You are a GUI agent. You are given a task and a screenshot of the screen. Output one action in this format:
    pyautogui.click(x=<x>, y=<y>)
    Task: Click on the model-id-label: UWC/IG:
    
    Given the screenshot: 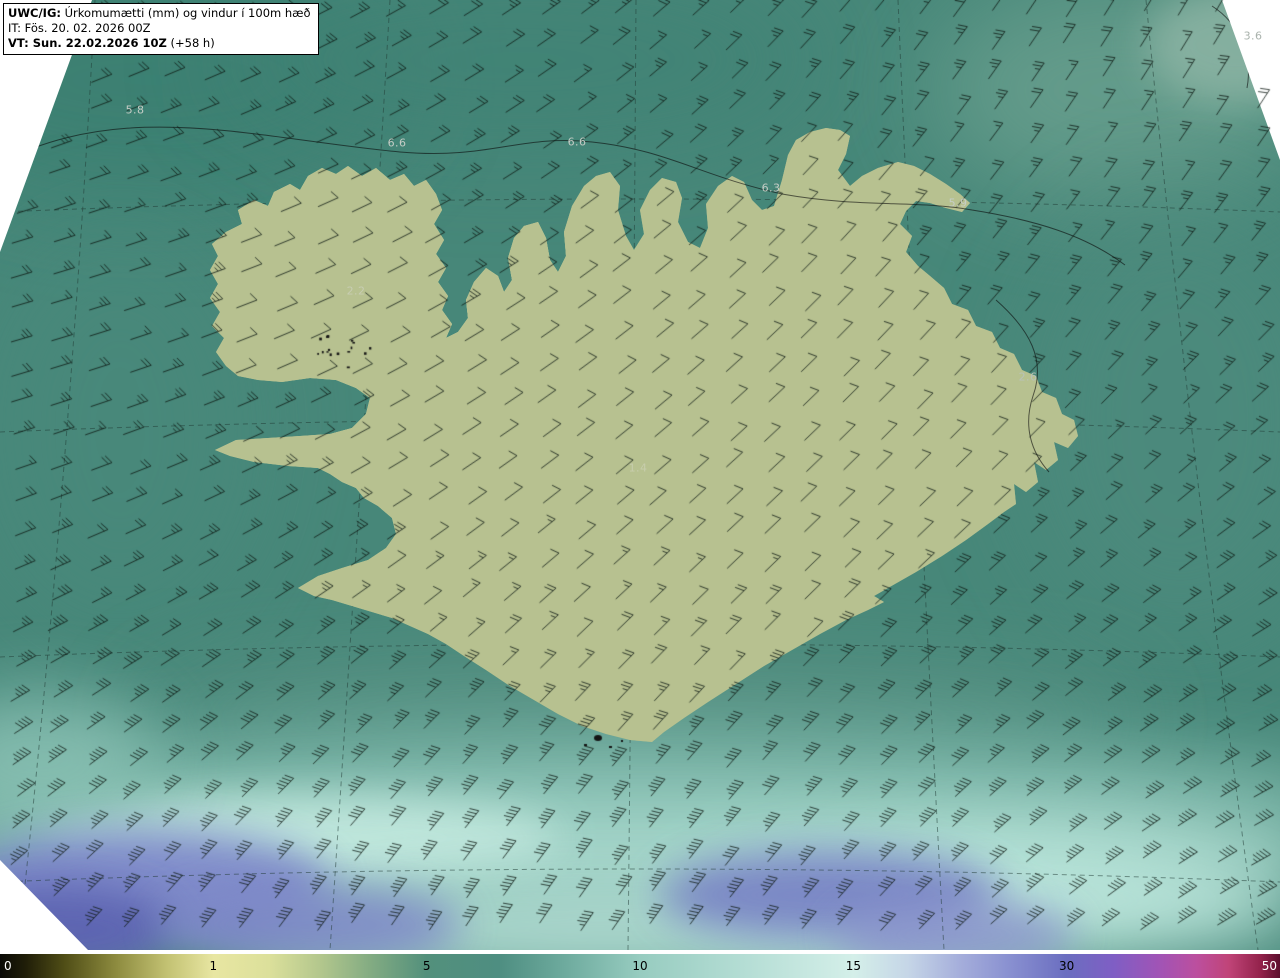 What is the action you would take?
    pyautogui.click(x=34, y=13)
    